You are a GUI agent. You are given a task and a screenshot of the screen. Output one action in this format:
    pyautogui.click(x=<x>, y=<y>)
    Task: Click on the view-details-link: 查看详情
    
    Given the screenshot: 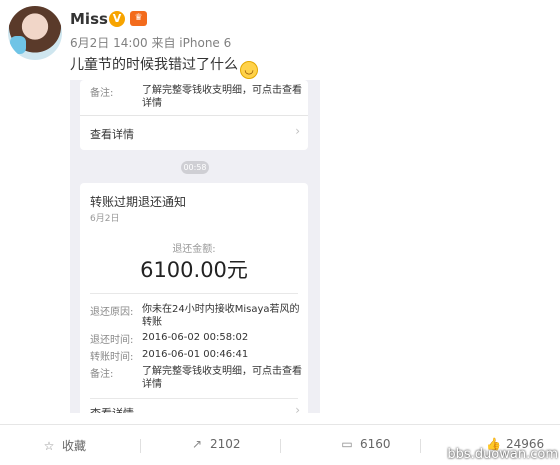 What is the action you would take?
    pyautogui.click(x=112, y=134)
    